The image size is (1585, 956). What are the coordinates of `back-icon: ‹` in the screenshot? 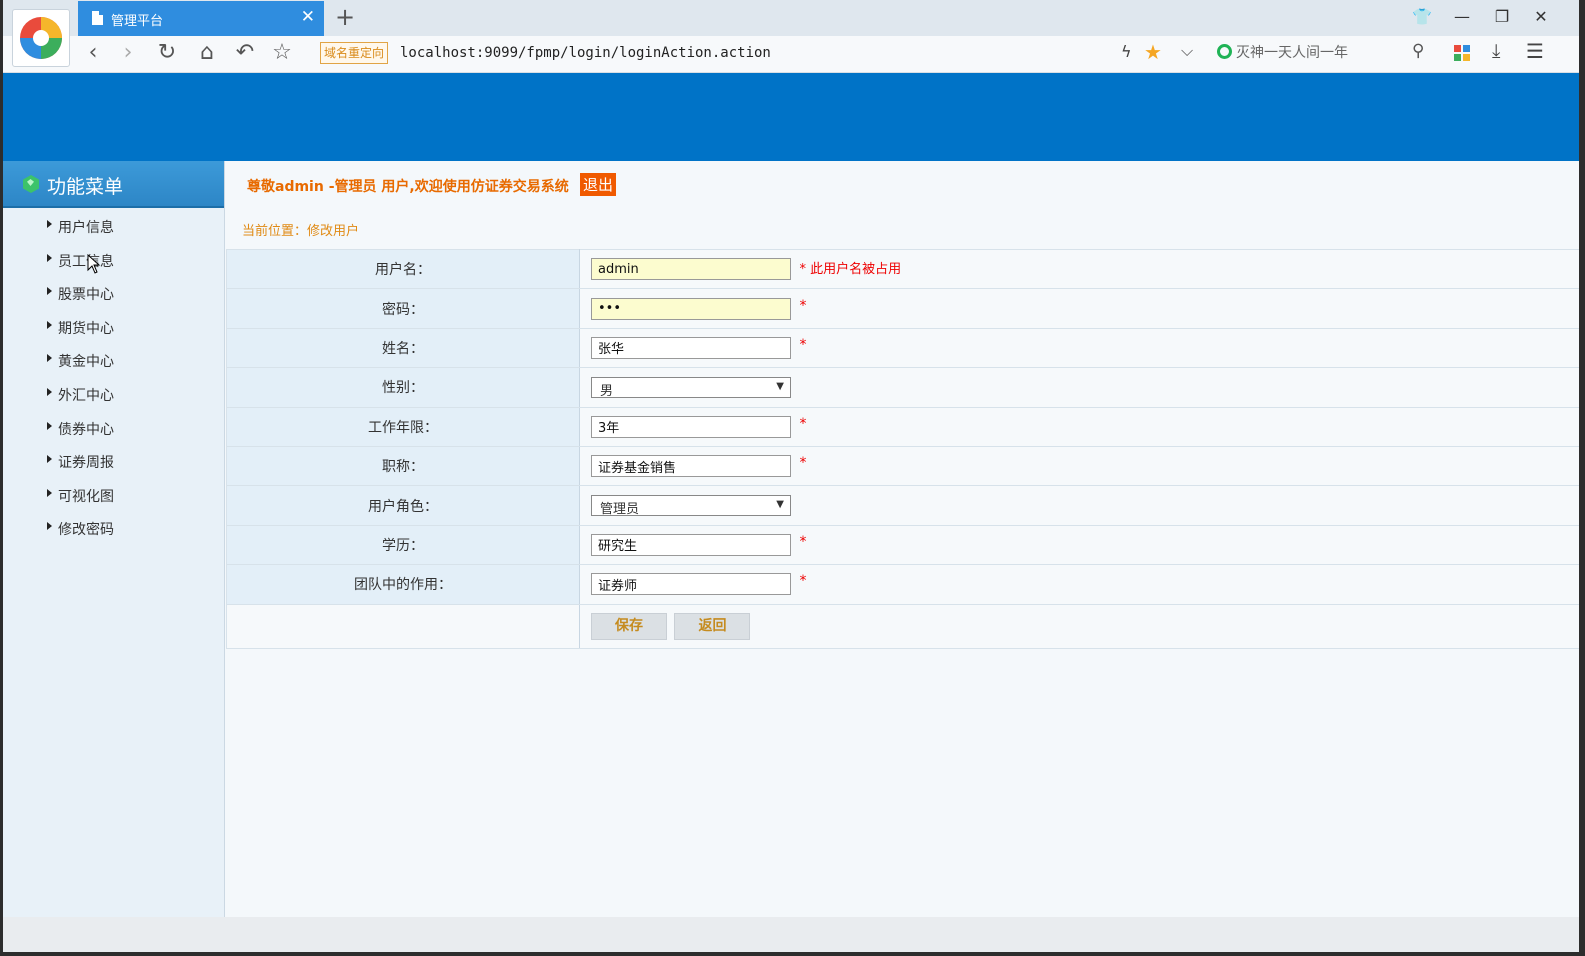 It's located at (93, 52).